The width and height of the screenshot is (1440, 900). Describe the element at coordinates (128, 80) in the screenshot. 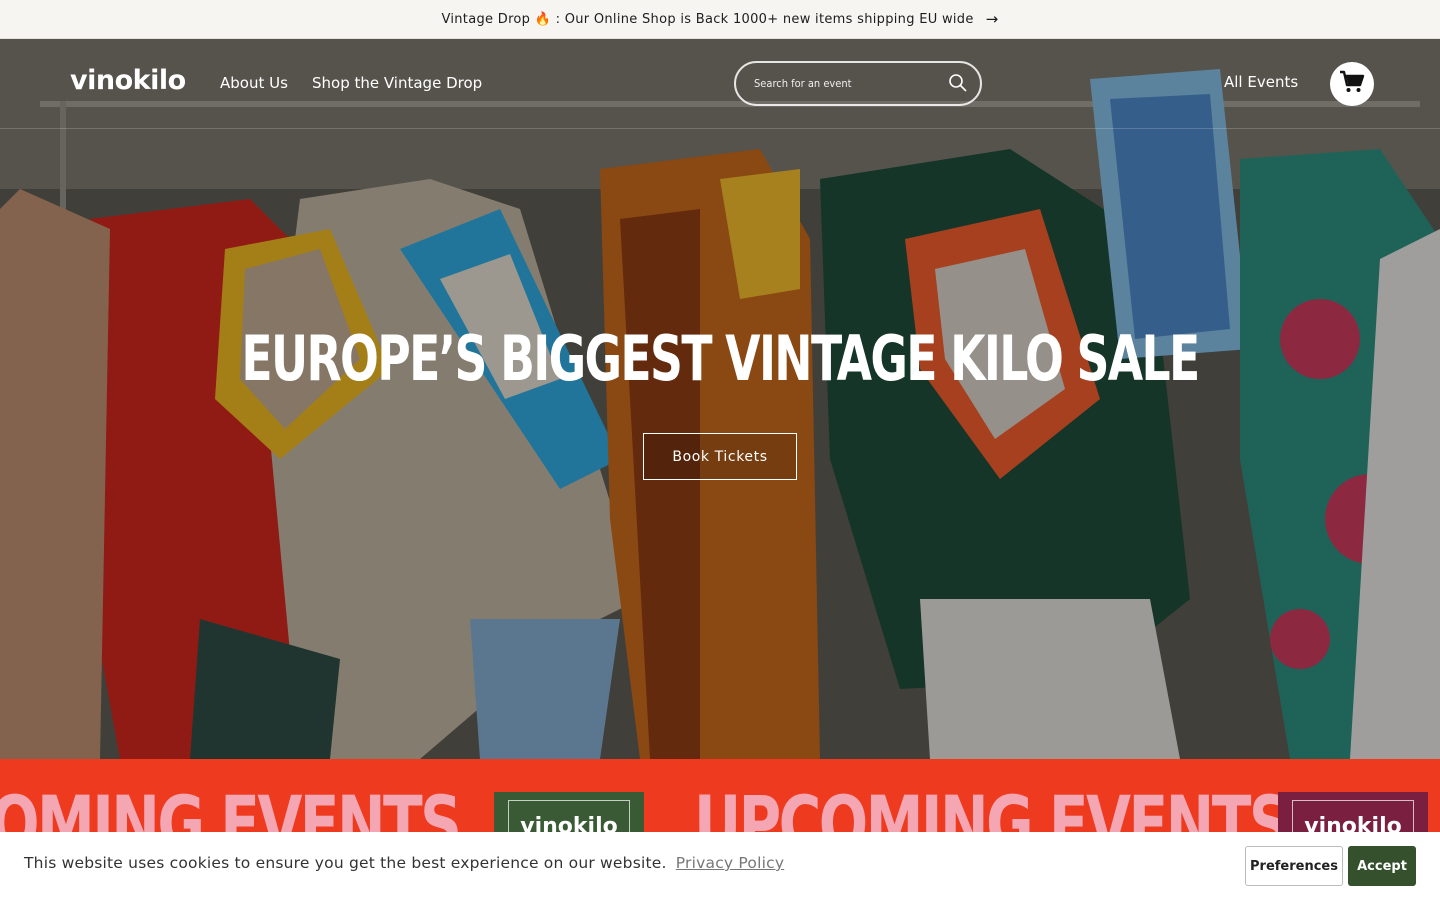

I see `vinokilo-logo: vinokilo` at that location.